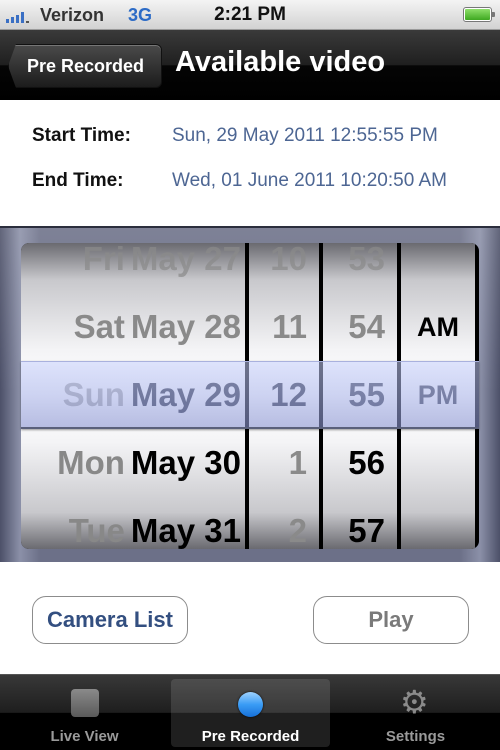  I want to click on hour-option: 11, so click(284, 327).